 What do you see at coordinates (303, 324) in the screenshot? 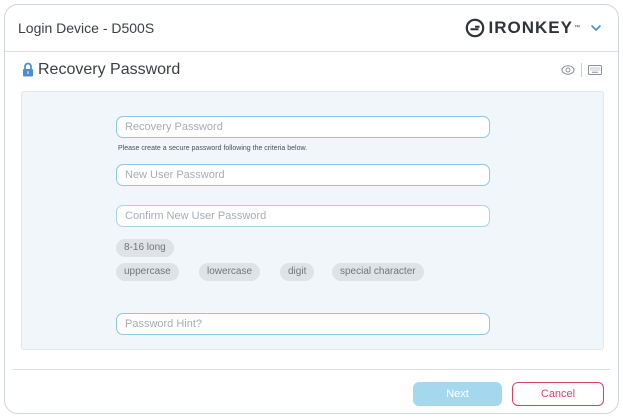
I see `password-hint-input` at bounding box center [303, 324].